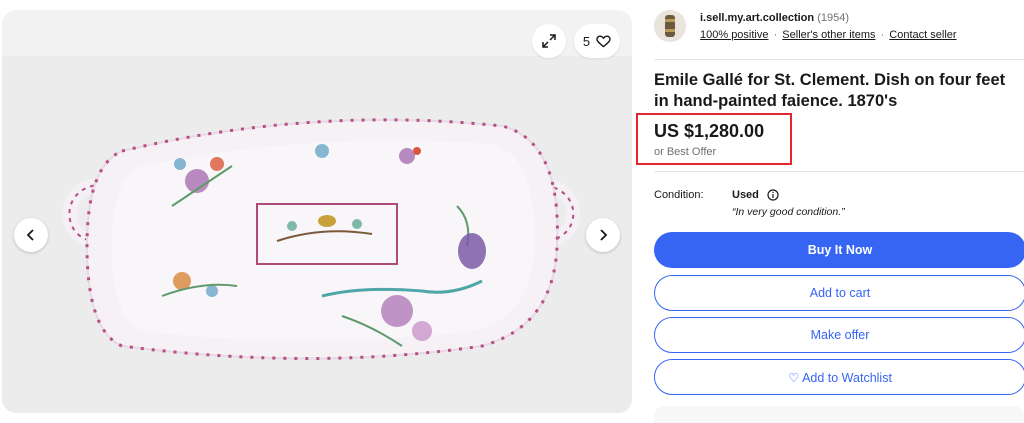  I want to click on seller-username: i.sell.my.art.collection, so click(757, 18).